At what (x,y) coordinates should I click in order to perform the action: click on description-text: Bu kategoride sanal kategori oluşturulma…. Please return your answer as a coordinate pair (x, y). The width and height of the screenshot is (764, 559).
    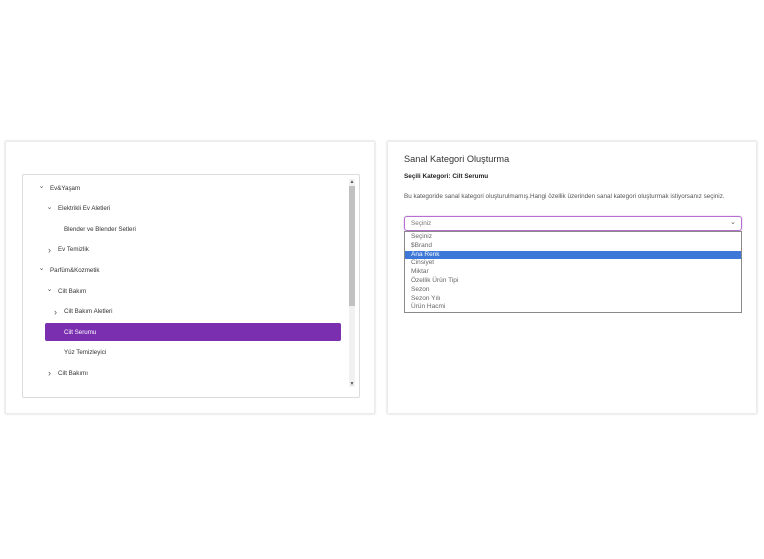
    Looking at the image, I should click on (564, 196).